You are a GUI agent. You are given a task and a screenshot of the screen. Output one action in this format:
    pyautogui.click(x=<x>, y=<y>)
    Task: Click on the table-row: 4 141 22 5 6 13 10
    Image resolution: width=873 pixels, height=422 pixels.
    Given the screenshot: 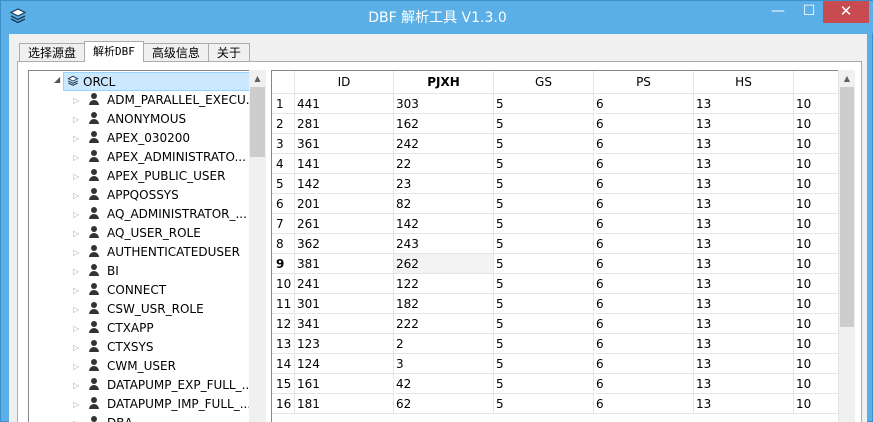 What is the action you would take?
    pyautogui.click(x=562, y=164)
    